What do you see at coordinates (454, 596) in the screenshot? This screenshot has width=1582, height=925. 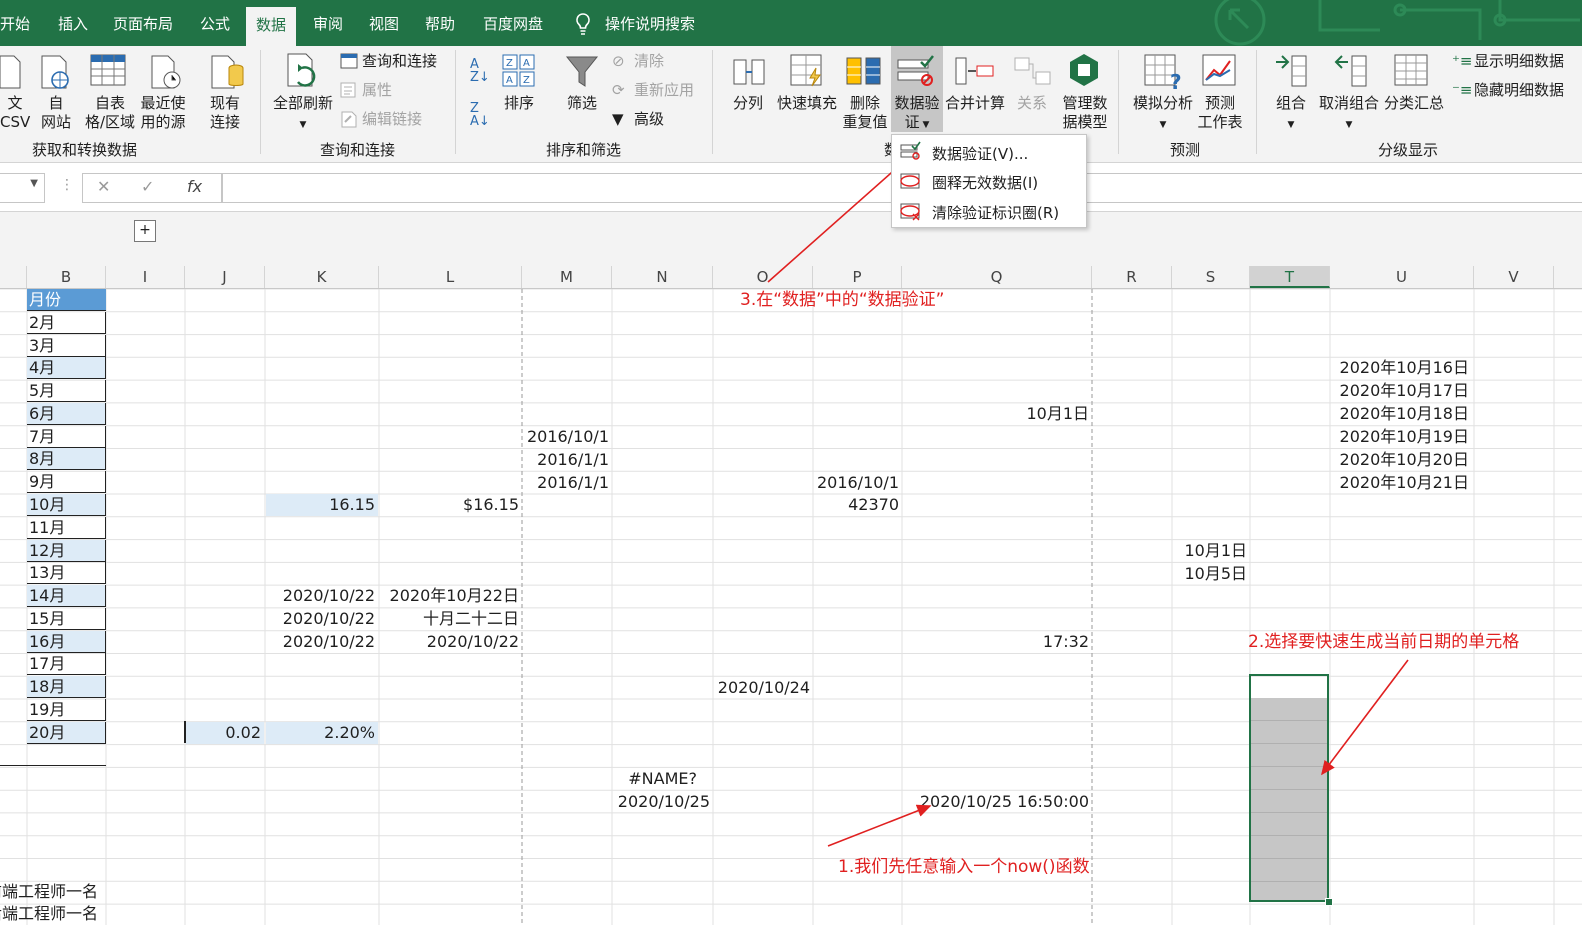 I see `cell-date: 2020年10月22日` at bounding box center [454, 596].